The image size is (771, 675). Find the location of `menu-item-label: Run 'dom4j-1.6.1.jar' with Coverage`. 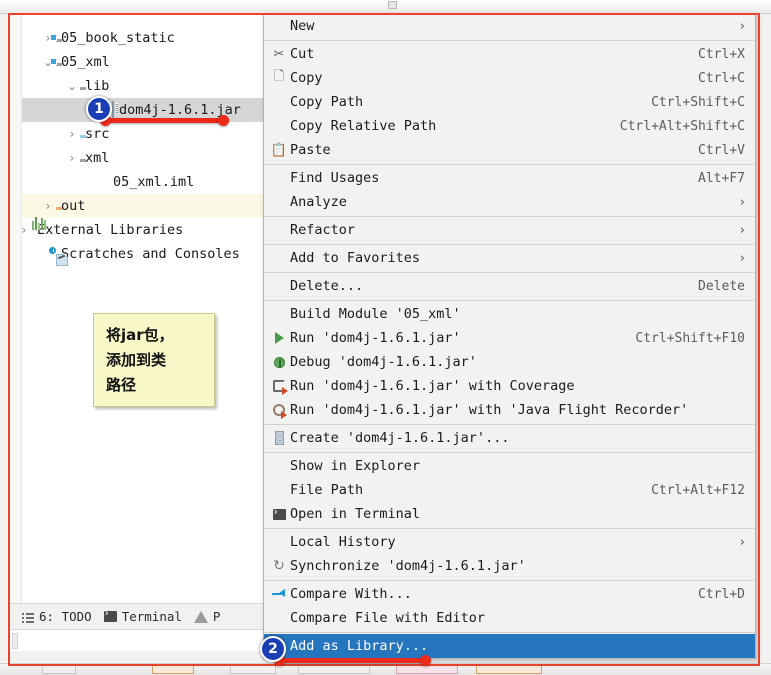

menu-item-label: Run 'dom4j-1.6.1.jar' with Coverage is located at coordinates (432, 386).